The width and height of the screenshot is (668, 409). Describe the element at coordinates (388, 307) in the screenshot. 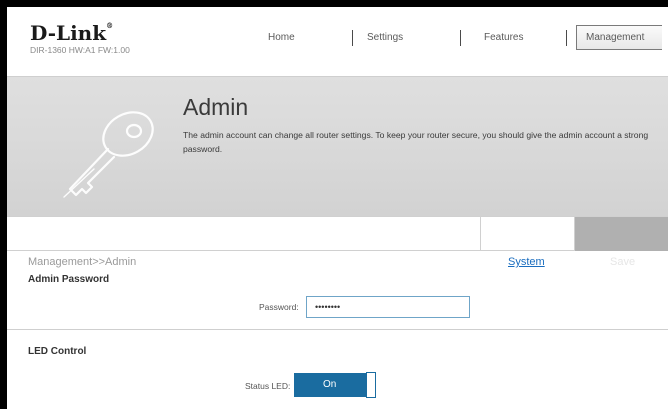

I see `password-input` at that location.